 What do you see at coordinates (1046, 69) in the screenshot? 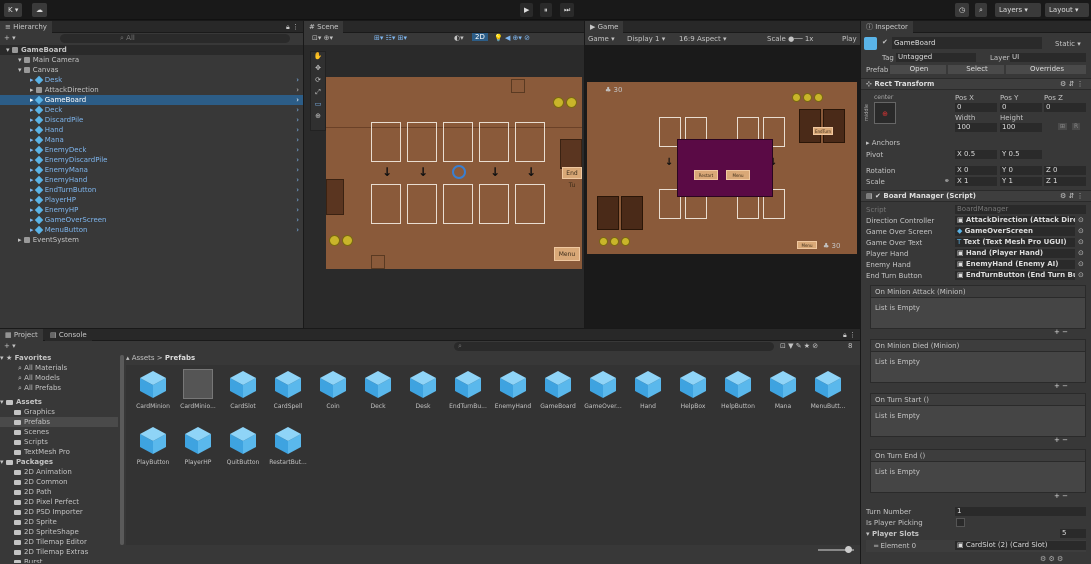
I see `prefab-overrides-dropdown: Overrides` at bounding box center [1046, 69].